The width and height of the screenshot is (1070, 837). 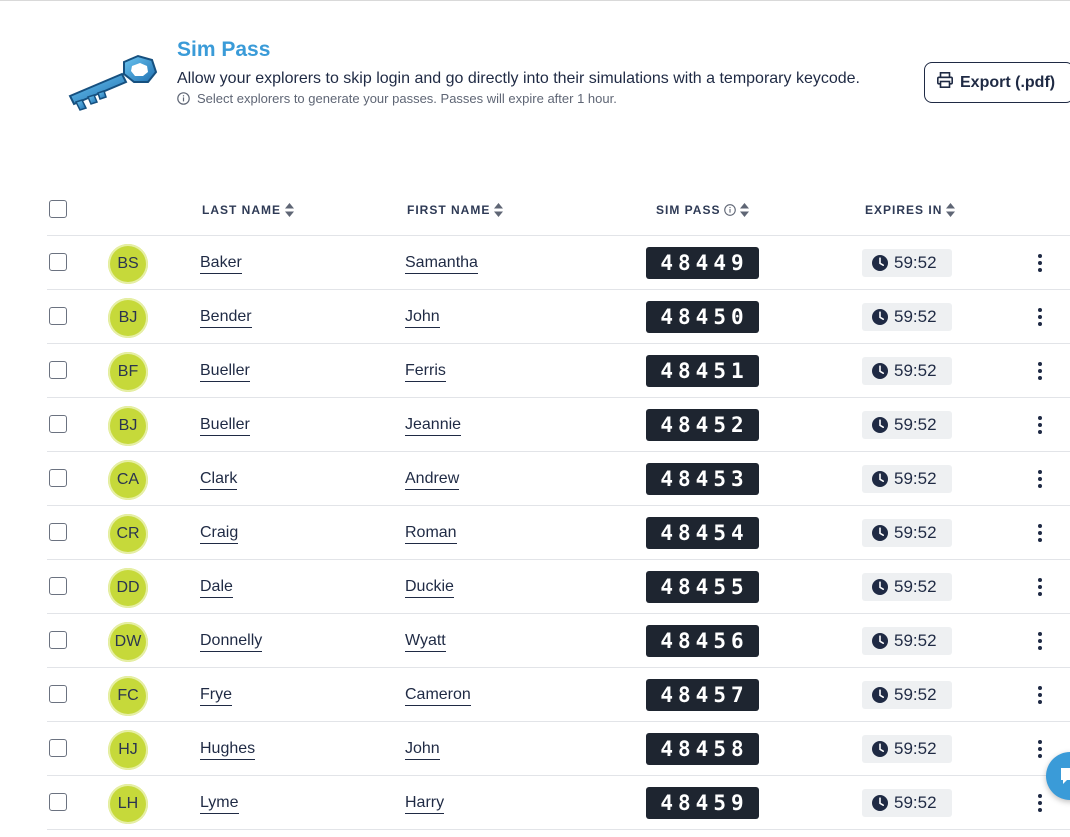 I want to click on avatar-initials: CA, so click(x=128, y=479).